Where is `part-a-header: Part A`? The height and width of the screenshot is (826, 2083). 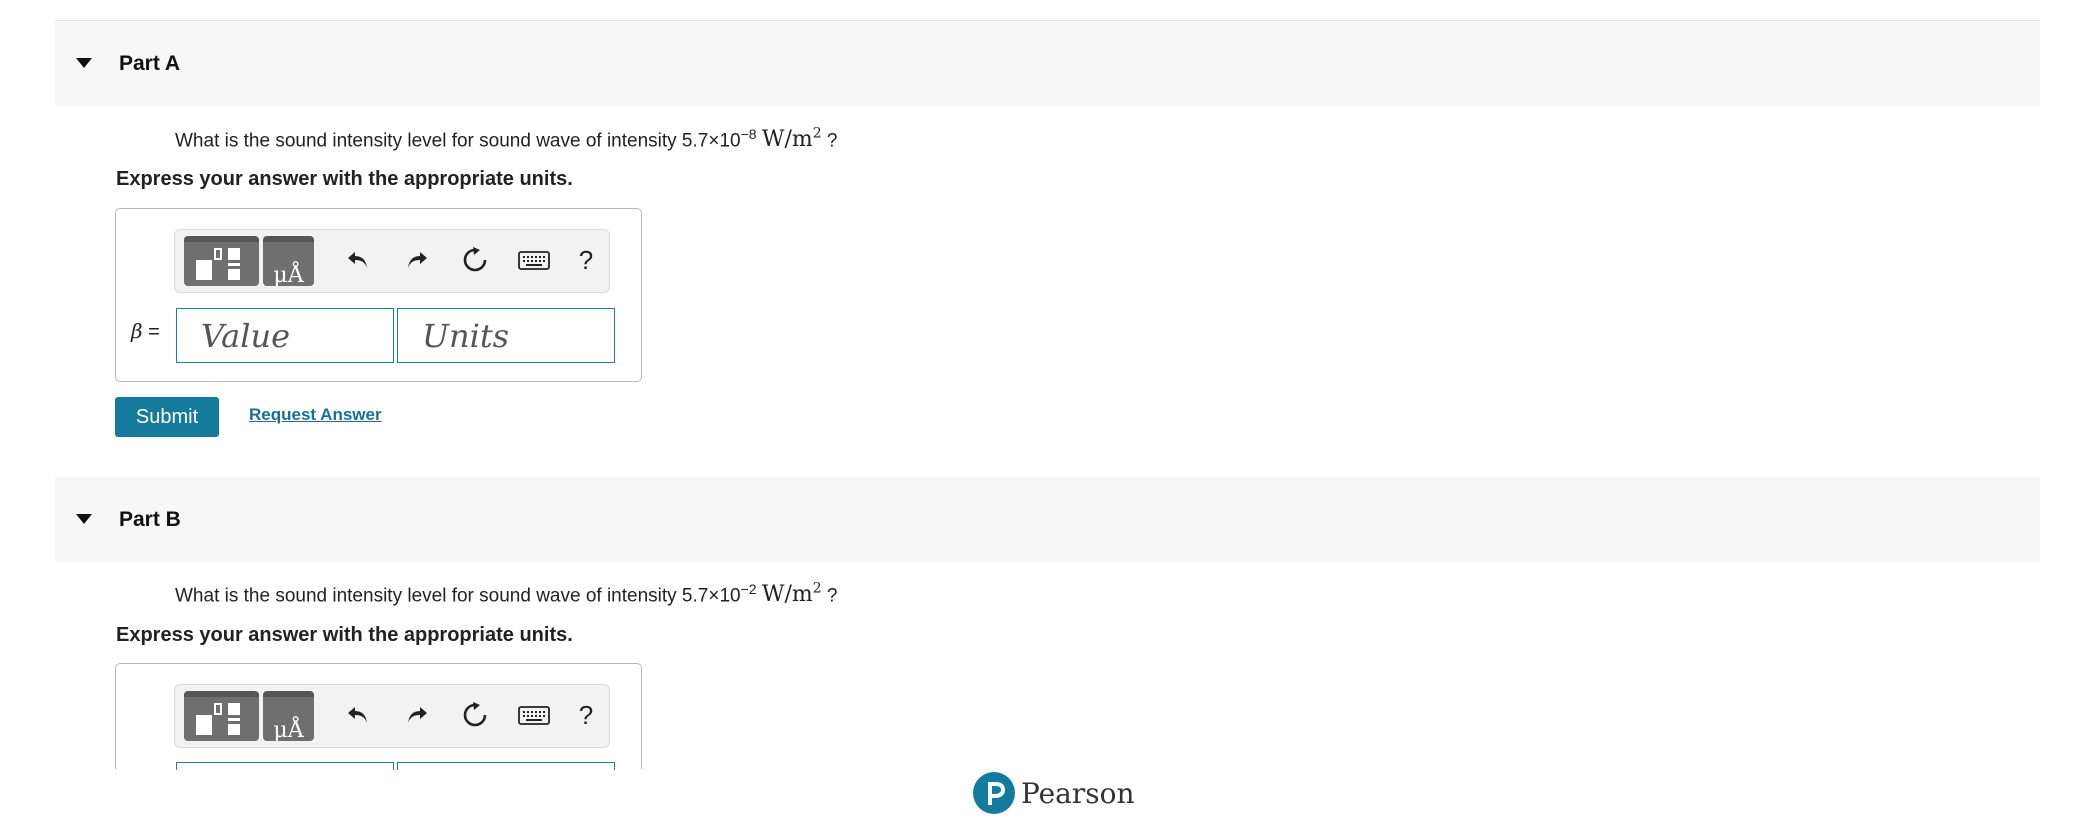 part-a-header: Part A is located at coordinates (1047, 63).